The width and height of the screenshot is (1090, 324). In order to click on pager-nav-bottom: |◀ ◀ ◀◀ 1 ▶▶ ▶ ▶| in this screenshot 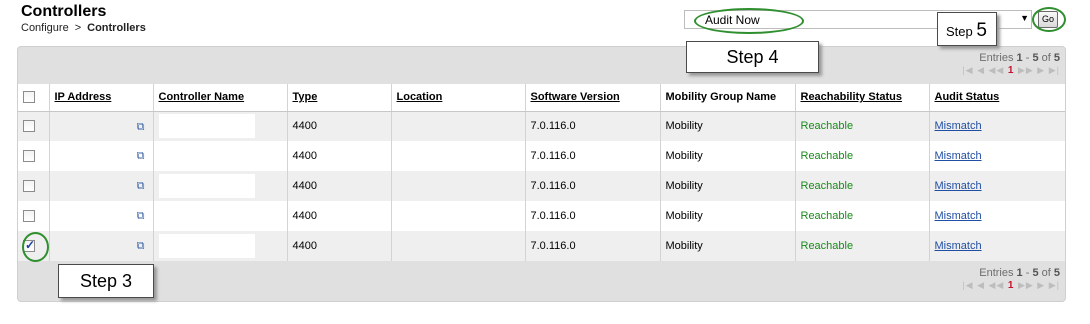, I will do `click(1011, 285)`.